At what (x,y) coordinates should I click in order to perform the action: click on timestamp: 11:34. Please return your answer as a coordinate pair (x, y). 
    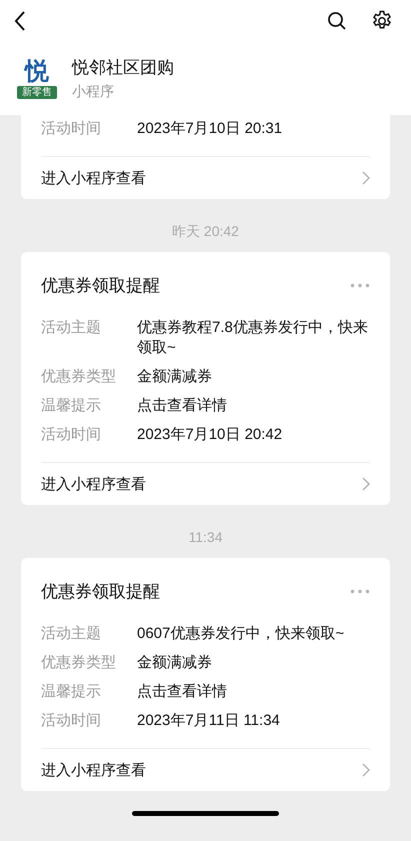
    Looking at the image, I should click on (205, 537).